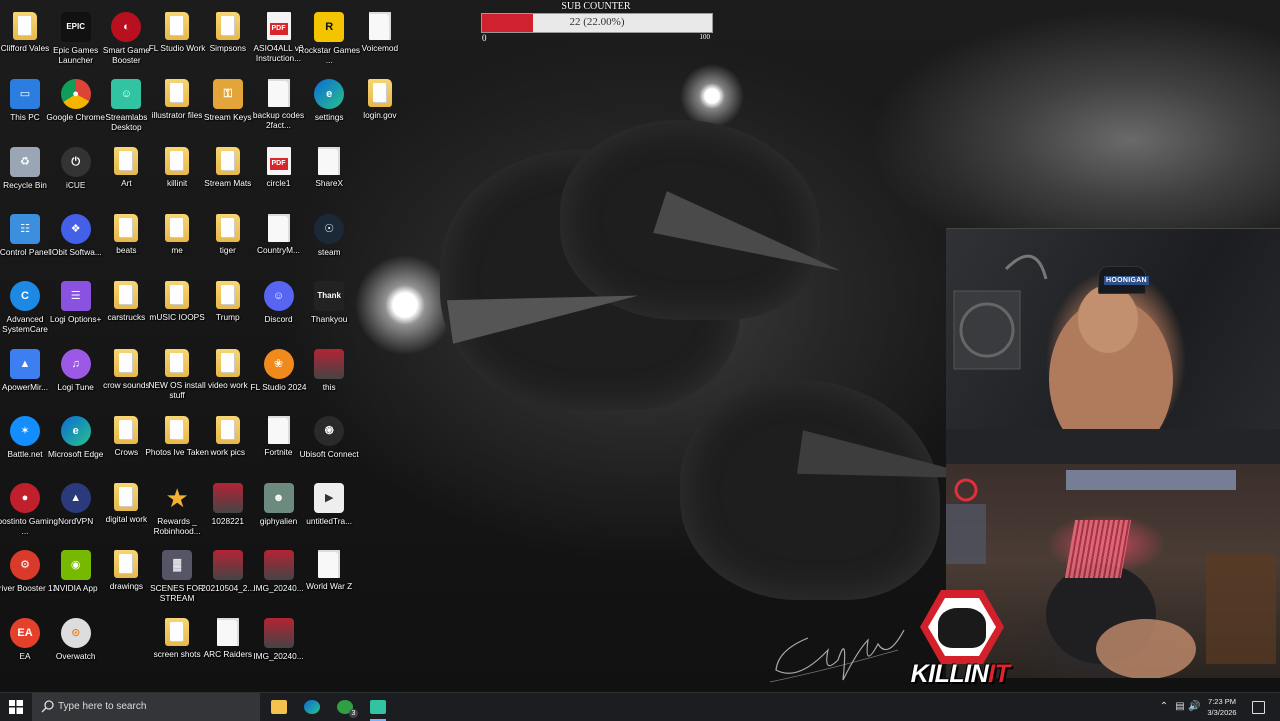 Image resolution: width=1280 pixels, height=721 pixels. What do you see at coordinates (484, 38) in the screenshot?
I see `sub-counter-min: 0` at bounding box center [484, 38].